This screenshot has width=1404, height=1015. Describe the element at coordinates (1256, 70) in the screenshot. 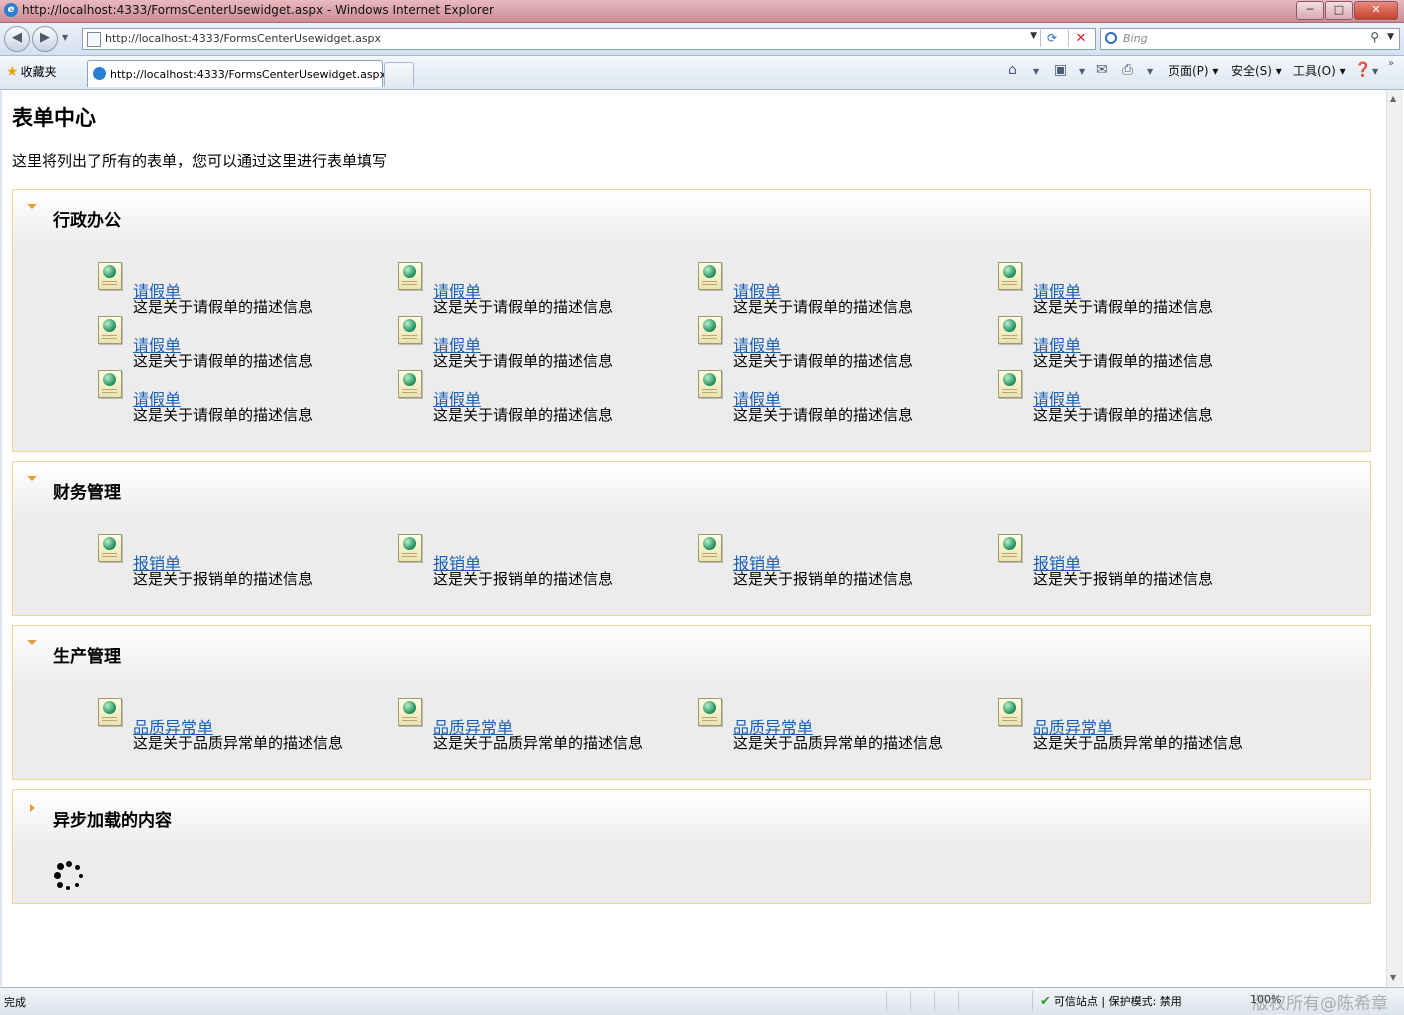

I see `safety-menu: 安全(S) ▾` at that location.